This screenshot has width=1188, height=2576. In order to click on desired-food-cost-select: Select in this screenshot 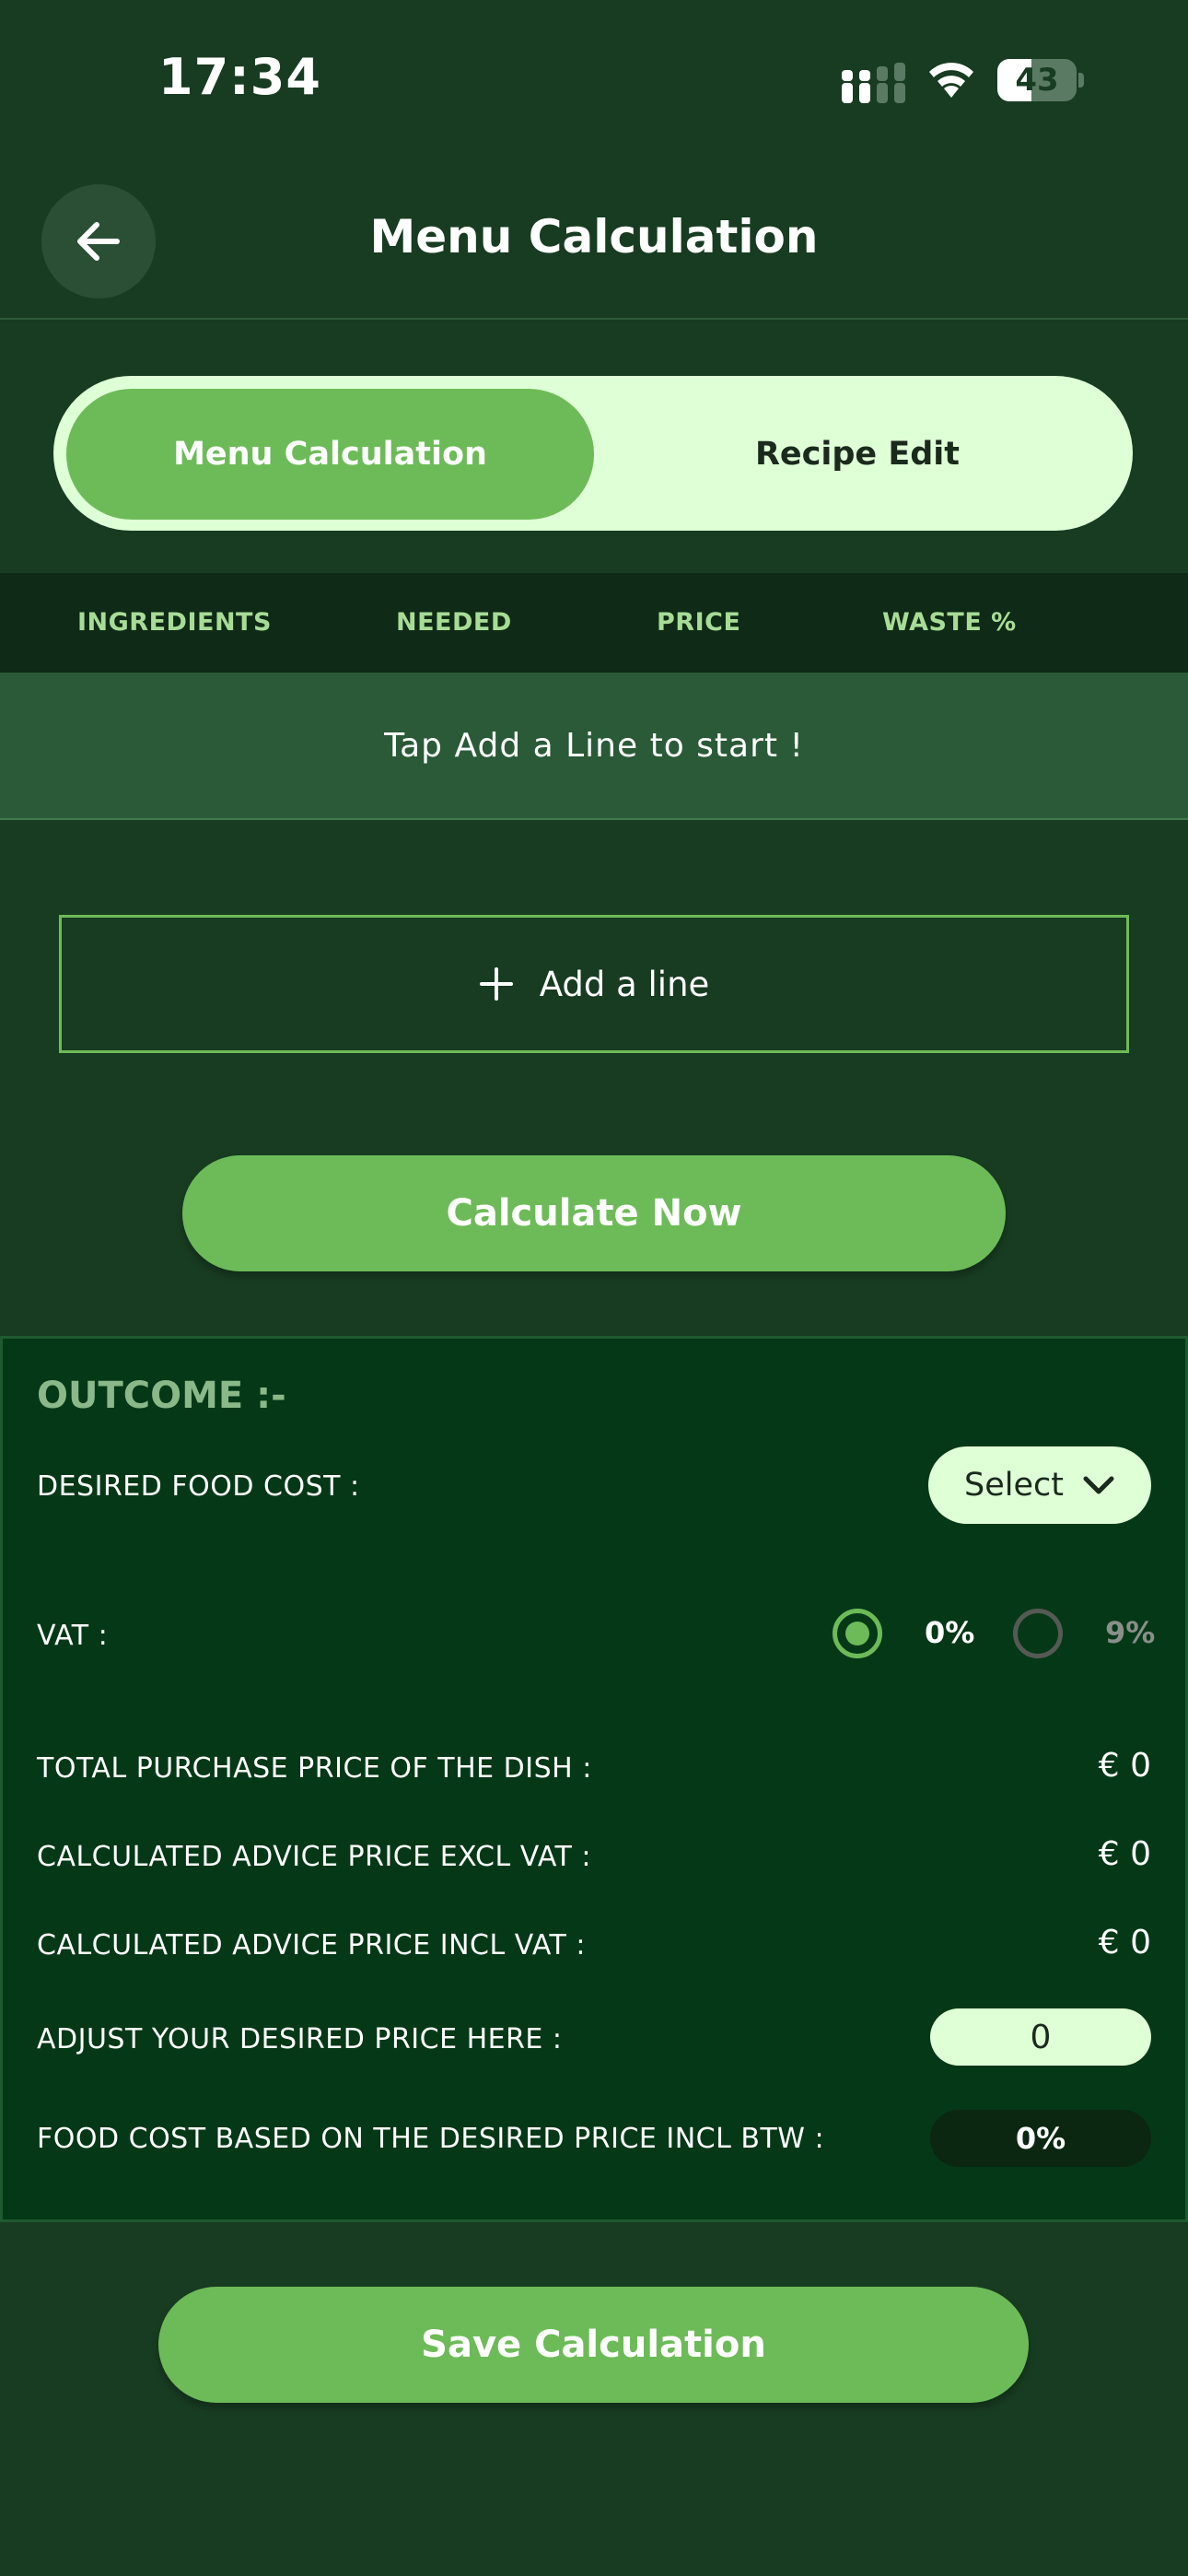, I will do `click(1039, 1485)`.